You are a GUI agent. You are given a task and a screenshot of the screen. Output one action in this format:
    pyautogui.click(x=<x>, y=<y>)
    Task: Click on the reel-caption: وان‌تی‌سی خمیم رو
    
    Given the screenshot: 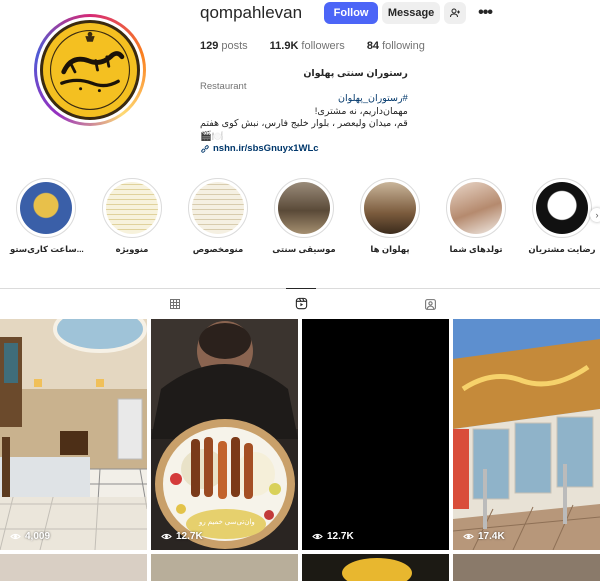 What is the action you would take?
    pyautogui.click(x=227, y=522)
    